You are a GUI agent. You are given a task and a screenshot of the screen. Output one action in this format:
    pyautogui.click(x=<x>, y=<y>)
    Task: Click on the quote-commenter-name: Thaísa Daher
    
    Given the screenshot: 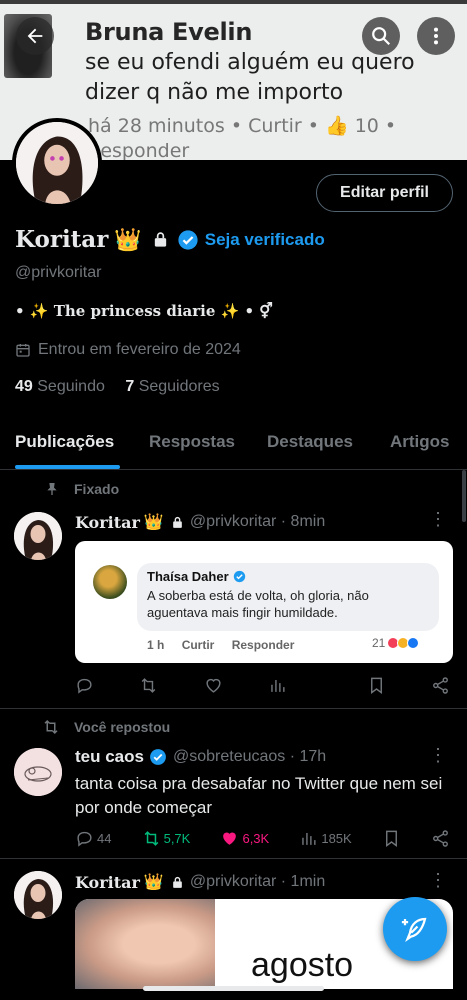 What is the action you would take?
    pyautogui.click(x=188, y=576)
    